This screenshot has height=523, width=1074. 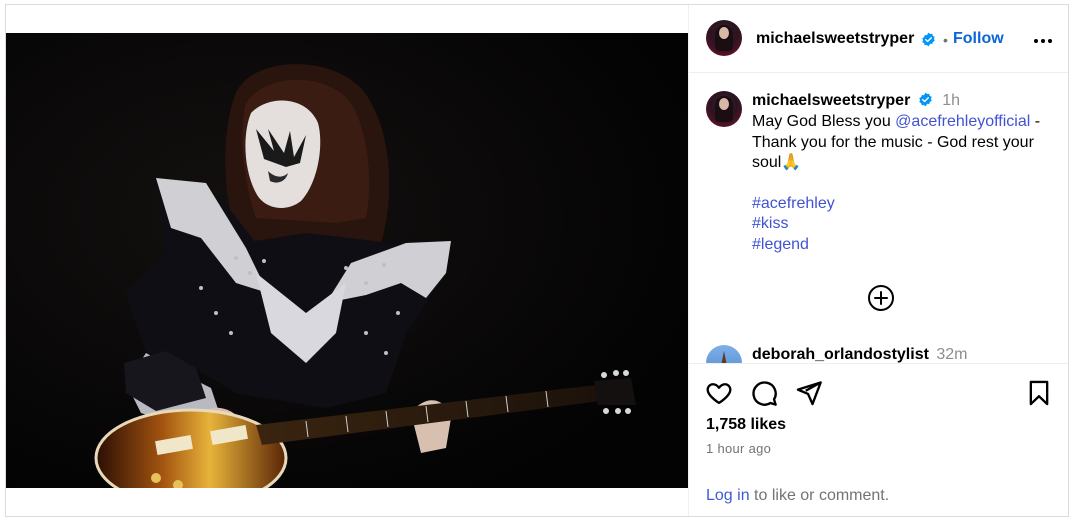 I want to click on more-horizontal-icon, so click(x=1043, y=41).